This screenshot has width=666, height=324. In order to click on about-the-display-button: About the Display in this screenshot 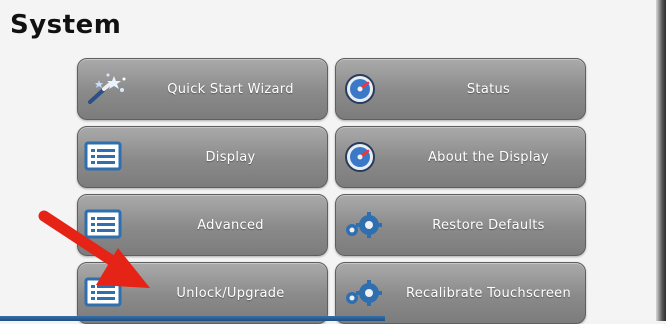, I will do `click(460, 157)`.